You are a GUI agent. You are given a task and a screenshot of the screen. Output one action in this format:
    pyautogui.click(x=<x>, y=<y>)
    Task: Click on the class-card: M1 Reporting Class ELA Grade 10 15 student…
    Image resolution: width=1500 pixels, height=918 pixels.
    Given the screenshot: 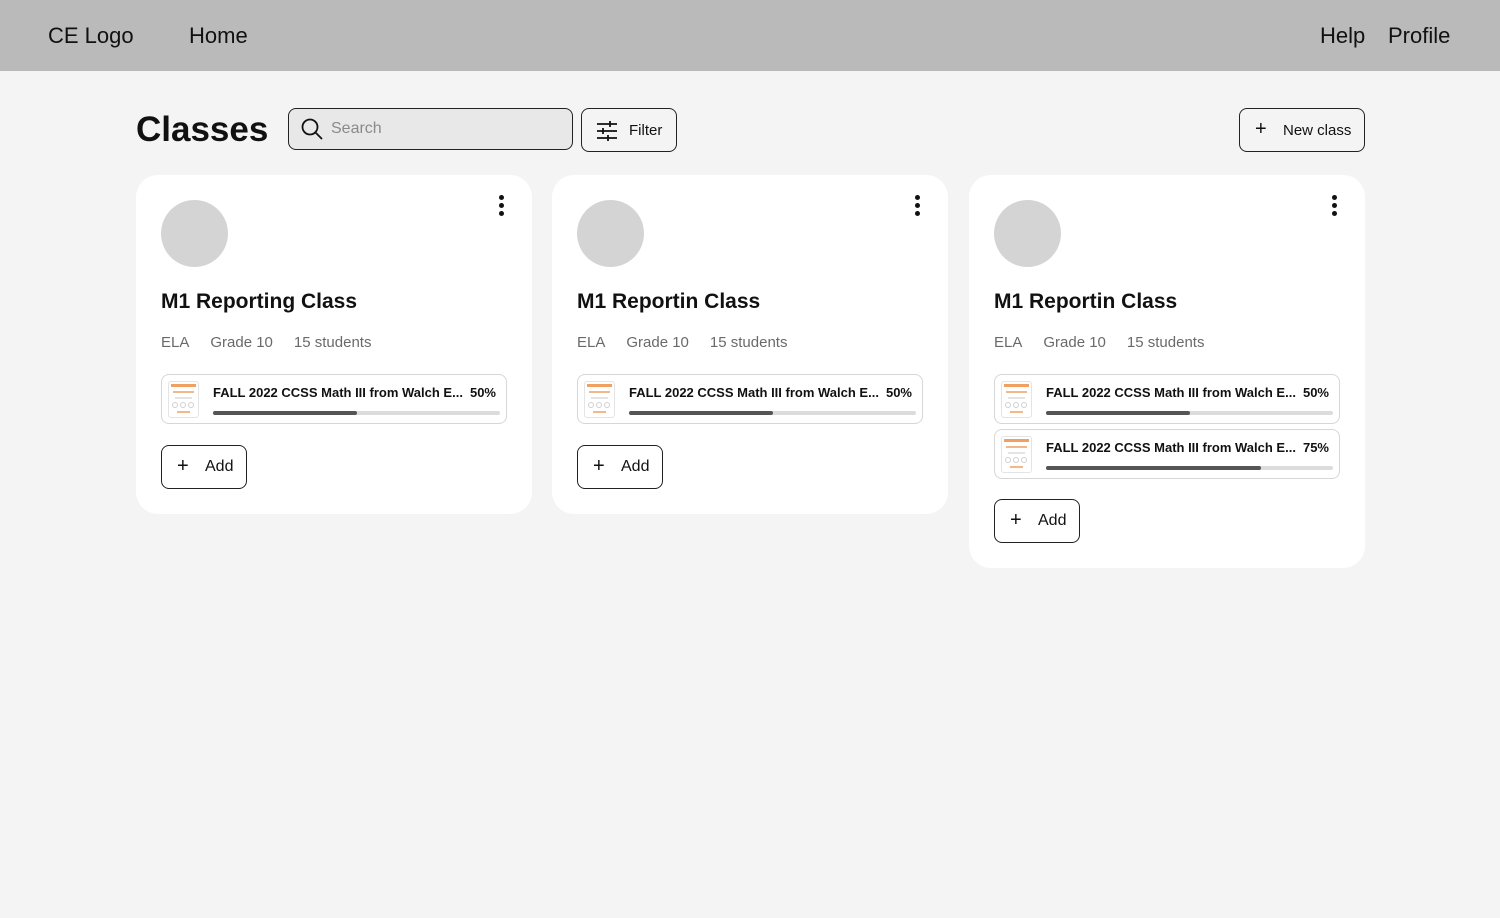 What is the action you would take?
    pyautogui.click(x=334, y=344)
    